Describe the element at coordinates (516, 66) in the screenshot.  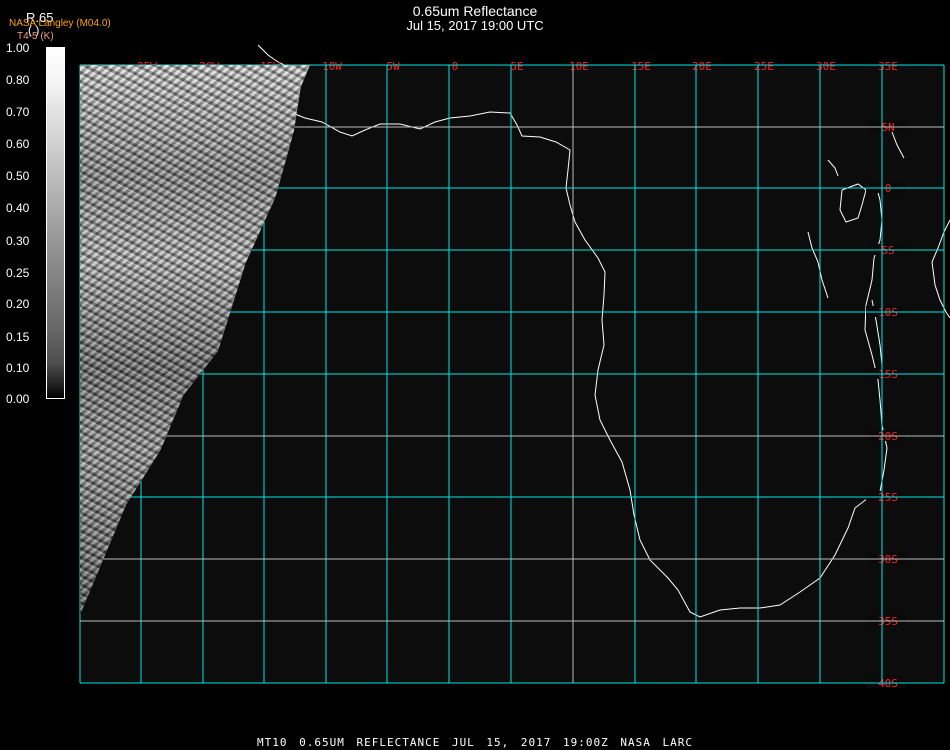
I see `longitude-label: 5E` at that location.